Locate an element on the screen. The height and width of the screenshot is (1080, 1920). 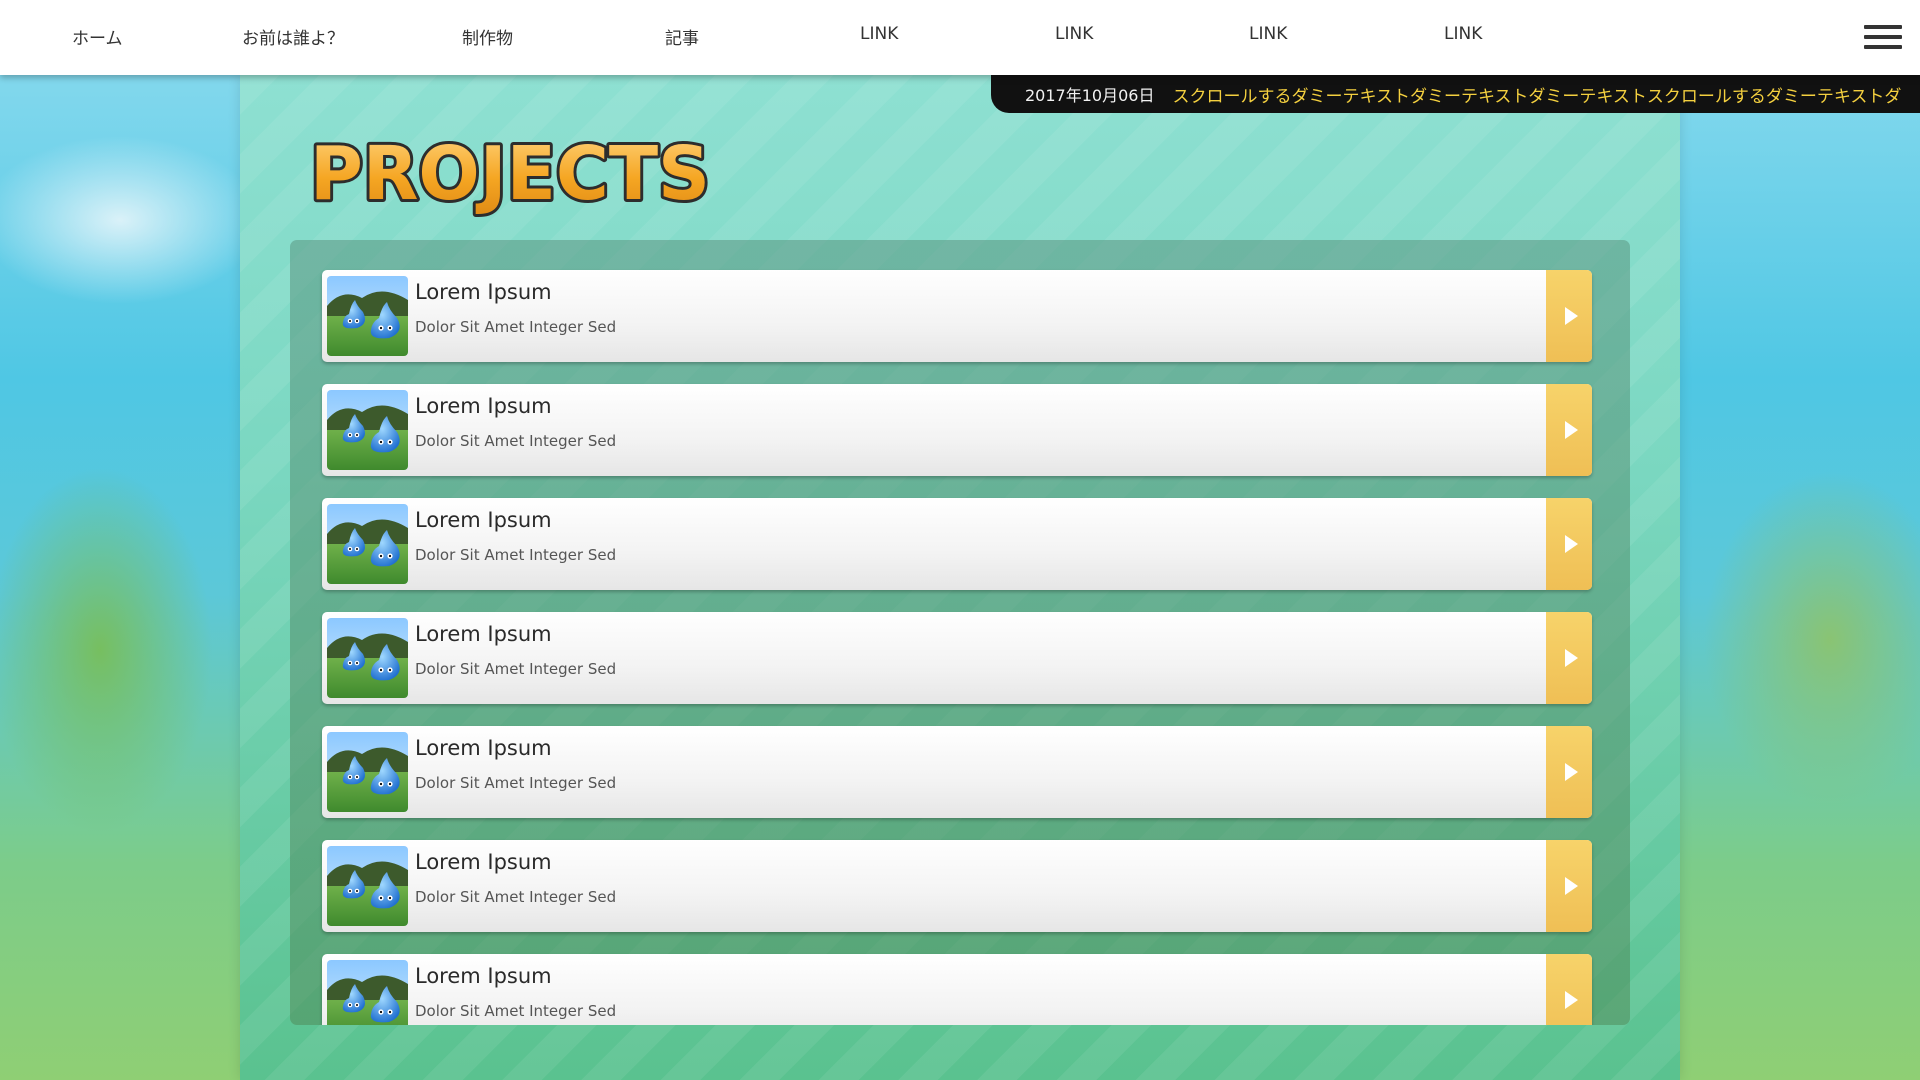
projects-heading-logo: PROJECTS is located at coordinates (510, 172).